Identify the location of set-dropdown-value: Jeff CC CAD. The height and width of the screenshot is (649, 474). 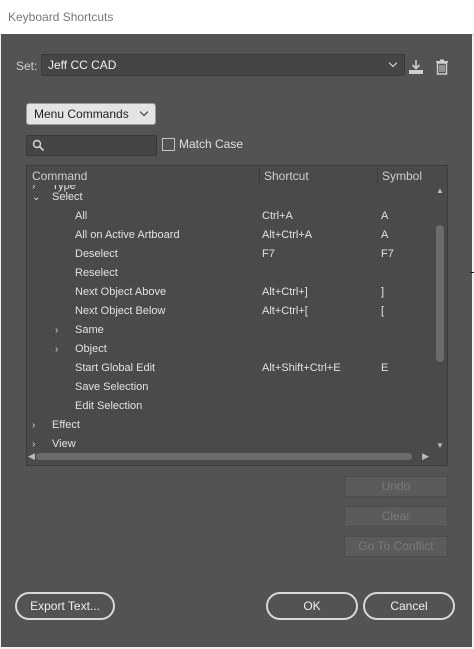
(82, 65).